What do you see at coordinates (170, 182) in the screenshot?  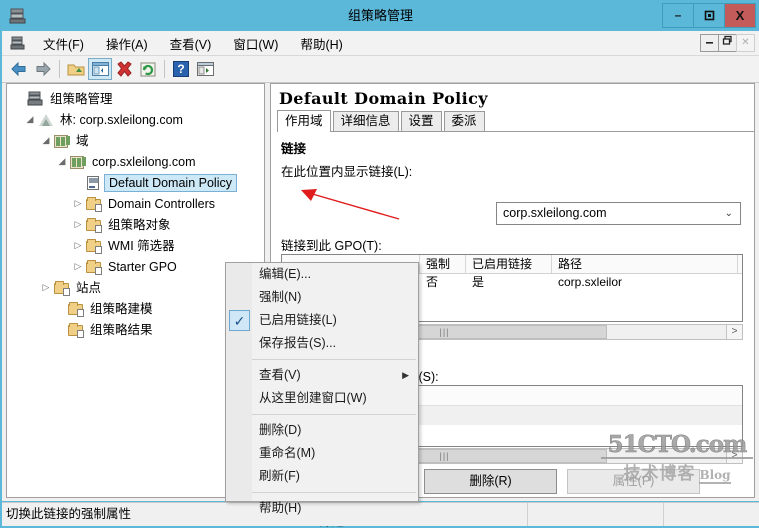 I see `tree-label: Default Domain Policy` at bounding box center [170, 182].